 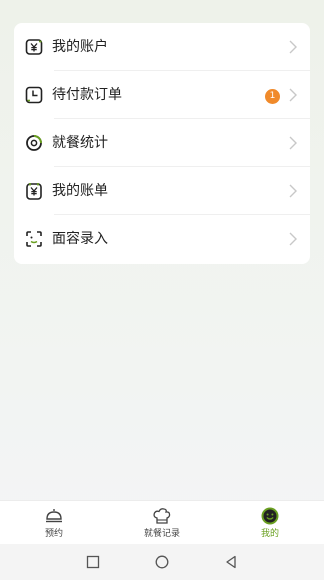 I want to click on clock-icon, so click(x=34, y=95).